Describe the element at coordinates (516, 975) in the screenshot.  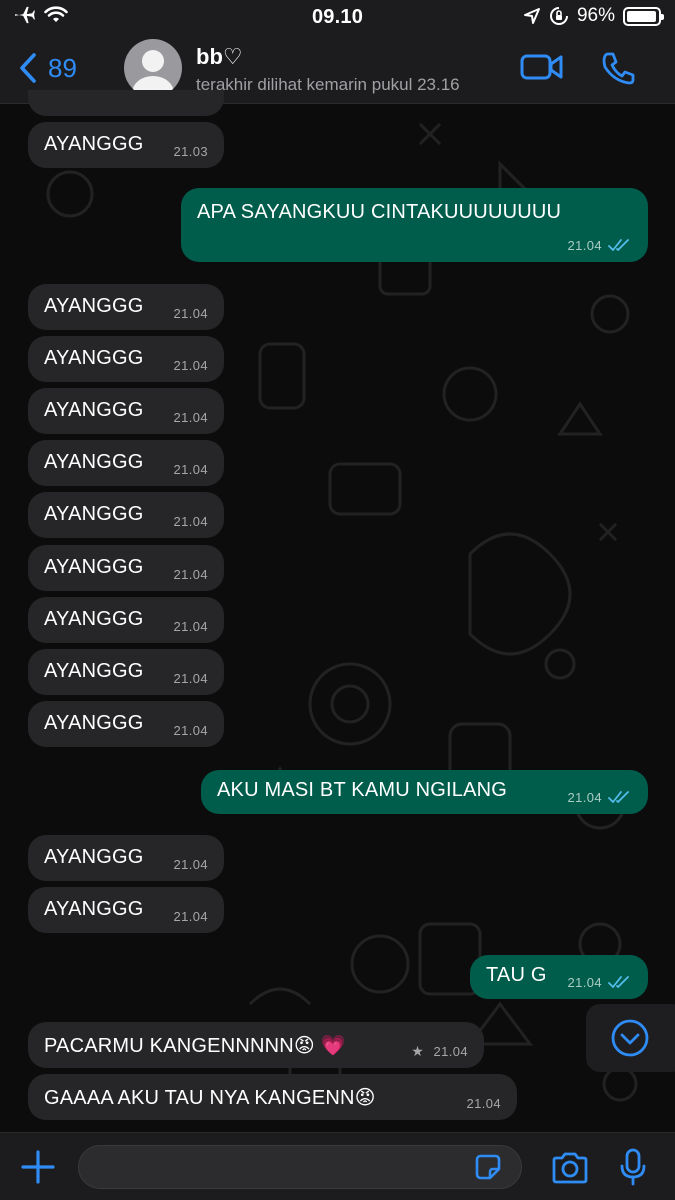
I see `message-text: TAU G` at that location.